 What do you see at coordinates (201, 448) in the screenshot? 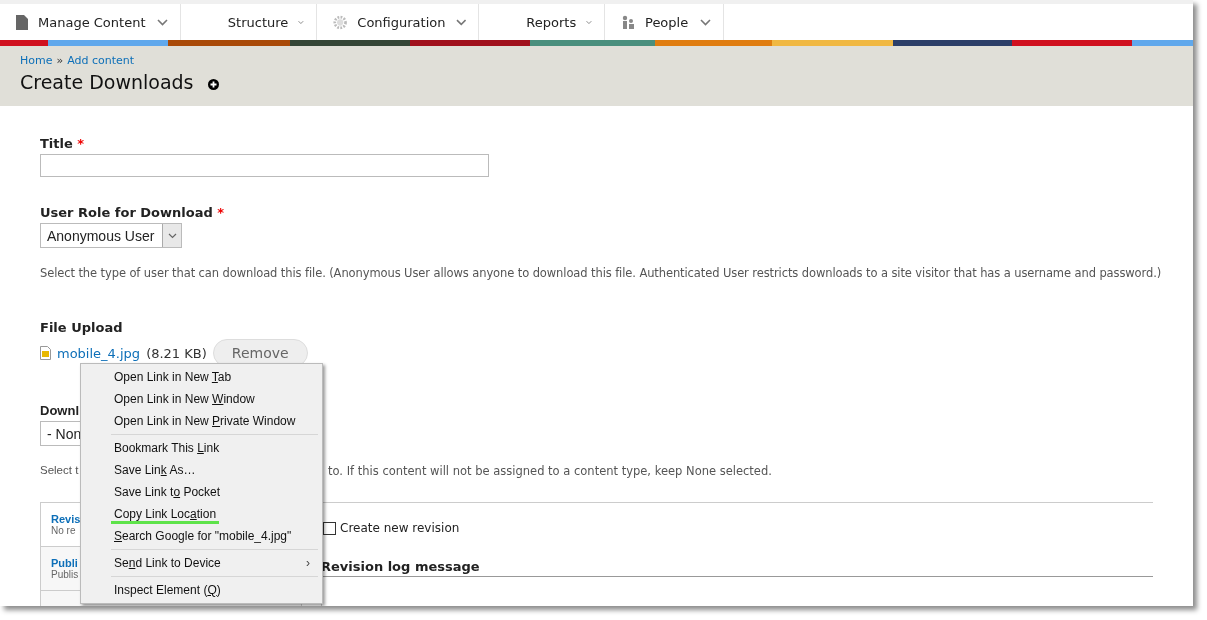
I see `menu-item: Bookmark This Link` at bounding box center [201, 448].